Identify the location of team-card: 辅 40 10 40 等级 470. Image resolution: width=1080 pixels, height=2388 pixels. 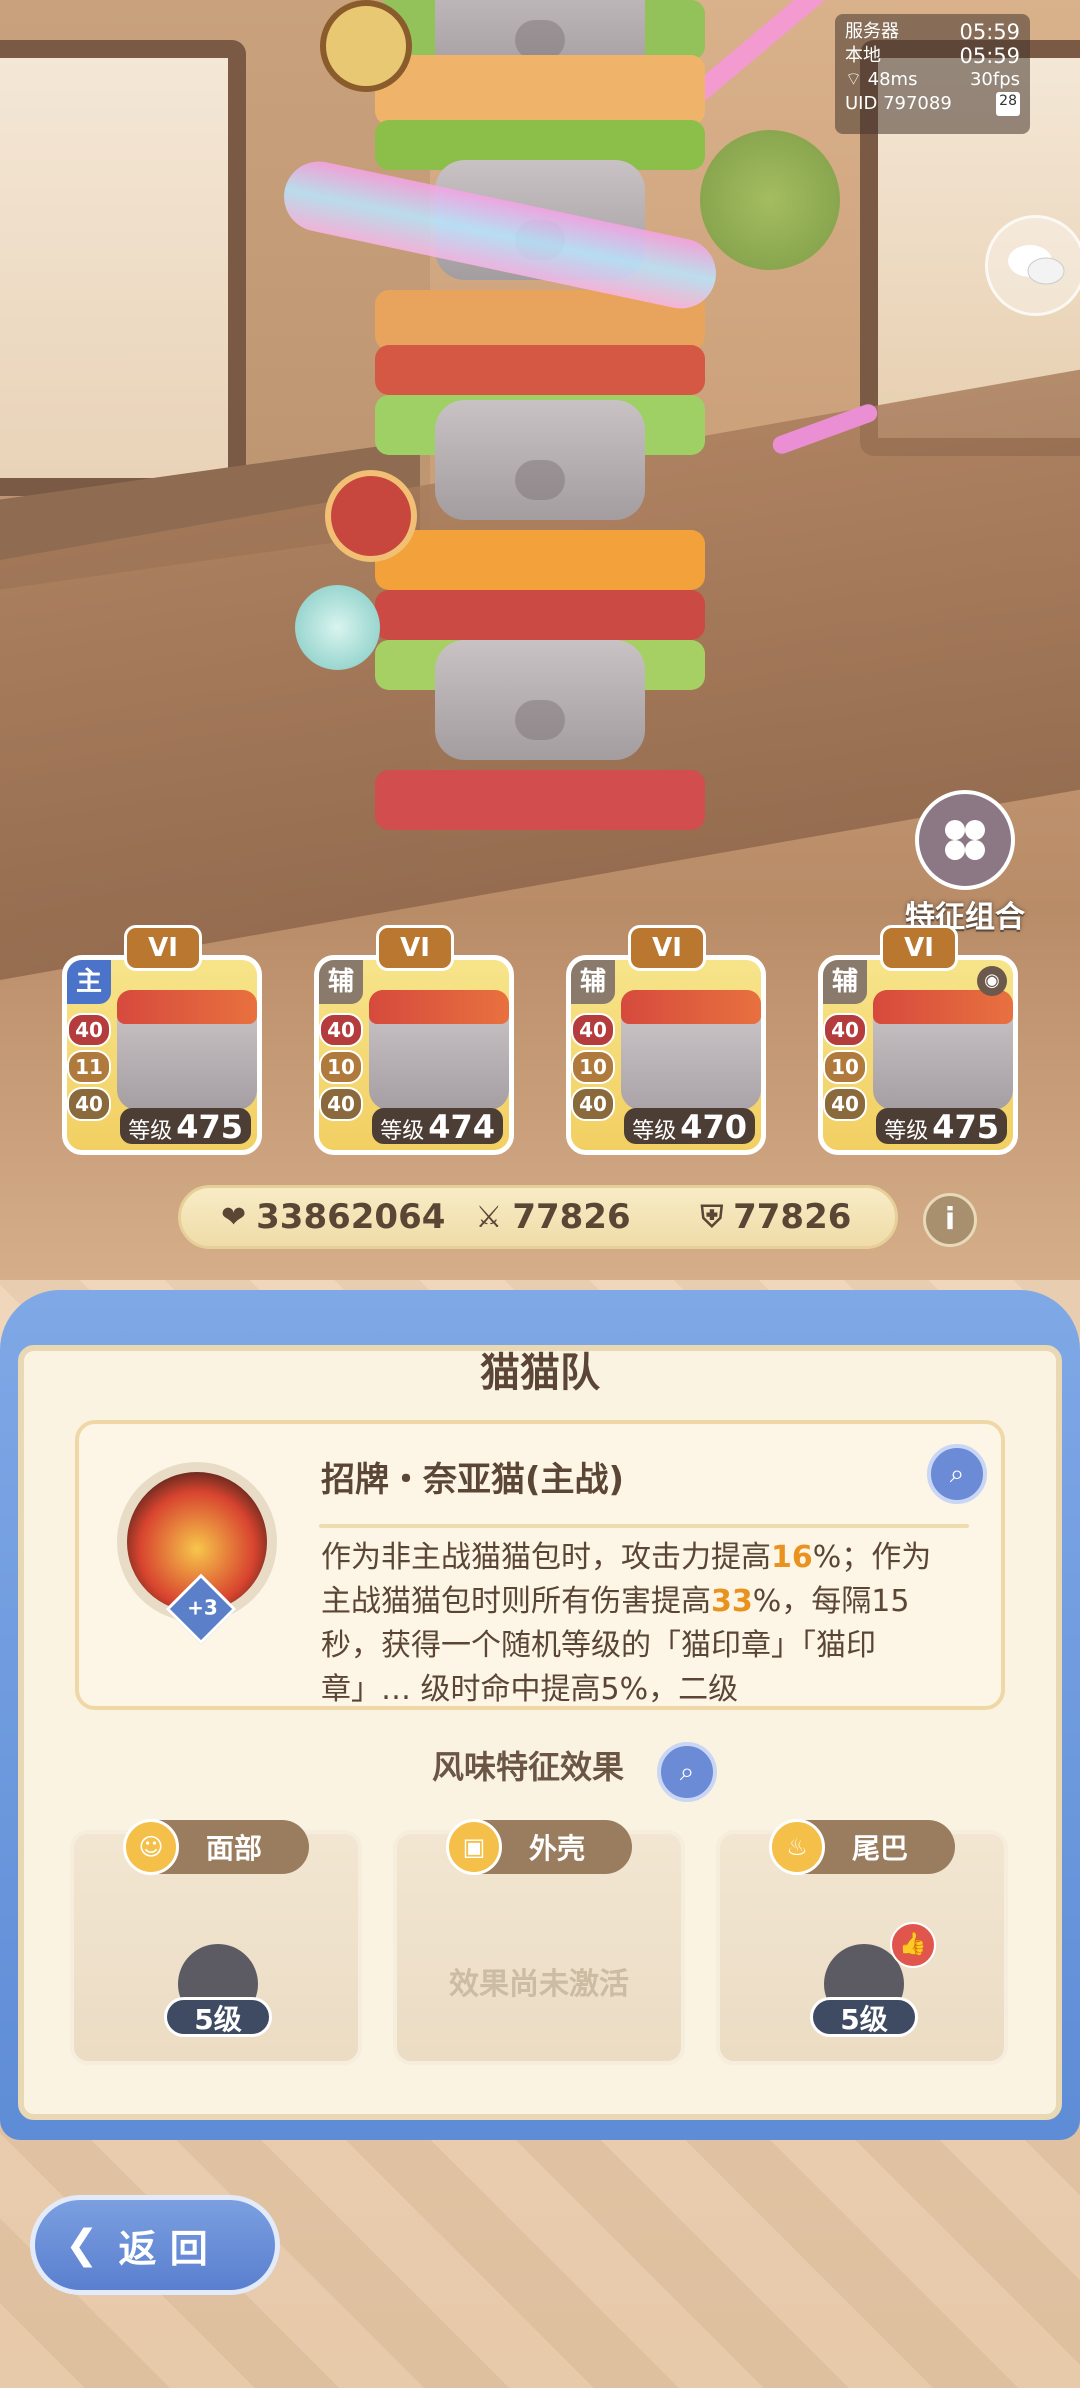
(666, 1055).